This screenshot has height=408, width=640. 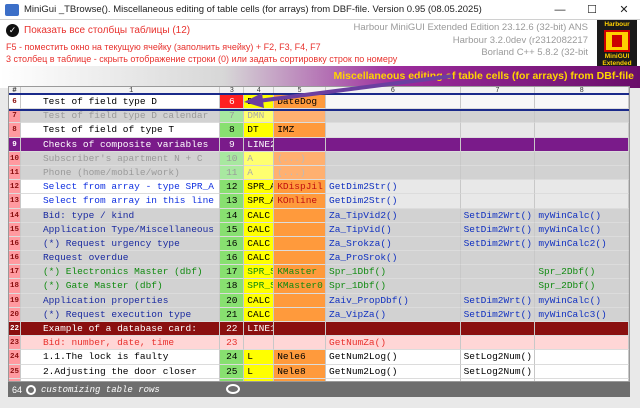 What do you see at coordinates (259, 173) in the screenshot?
I see `row-type-cell: A` at bounding box center [259, 173].